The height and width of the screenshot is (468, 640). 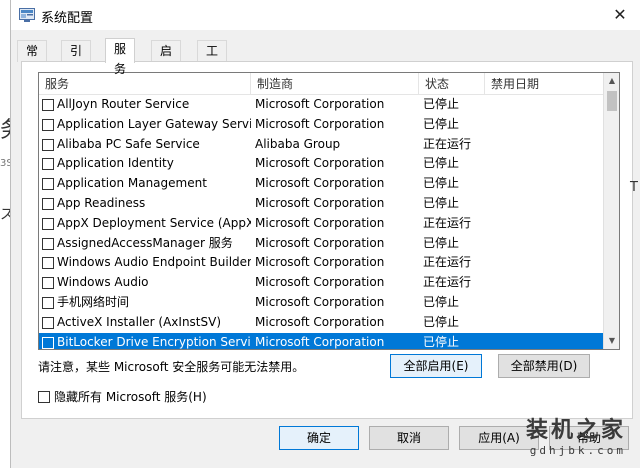 I want to click on column-header-disabled-date: 禁用日期, so click(x=545, y=84).